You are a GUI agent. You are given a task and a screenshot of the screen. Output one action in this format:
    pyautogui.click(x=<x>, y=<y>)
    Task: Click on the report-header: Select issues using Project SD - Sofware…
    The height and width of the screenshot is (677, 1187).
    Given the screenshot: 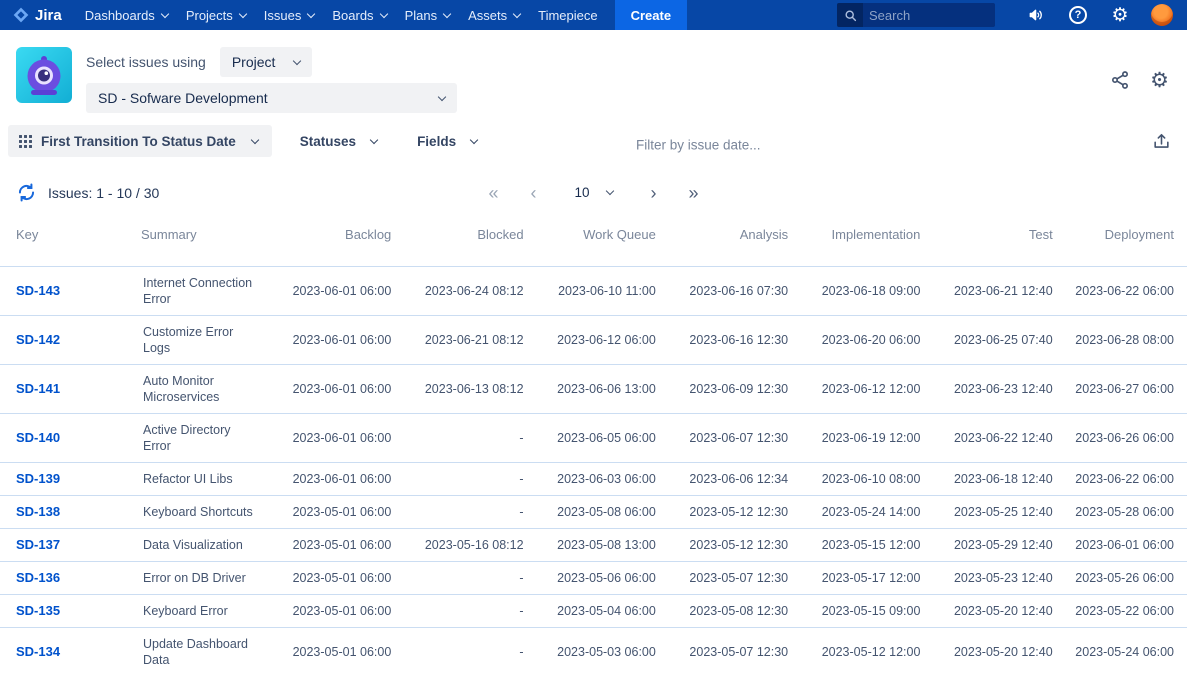 What is the action you would take?
    pyautogui.click(x=593, y=76)
    